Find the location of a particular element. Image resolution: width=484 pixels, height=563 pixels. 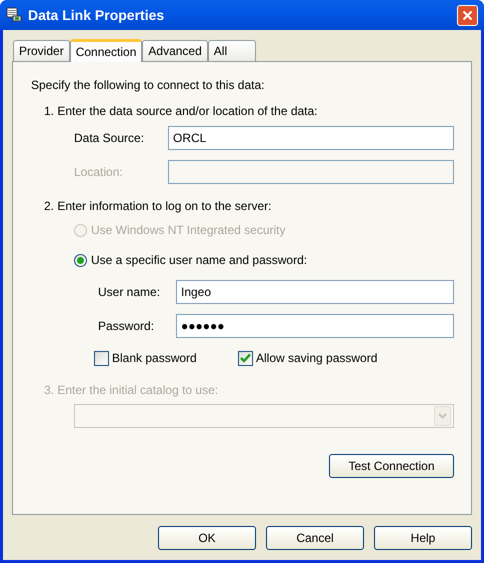

input-field: Ingeo is located at coordinates (315, 292).